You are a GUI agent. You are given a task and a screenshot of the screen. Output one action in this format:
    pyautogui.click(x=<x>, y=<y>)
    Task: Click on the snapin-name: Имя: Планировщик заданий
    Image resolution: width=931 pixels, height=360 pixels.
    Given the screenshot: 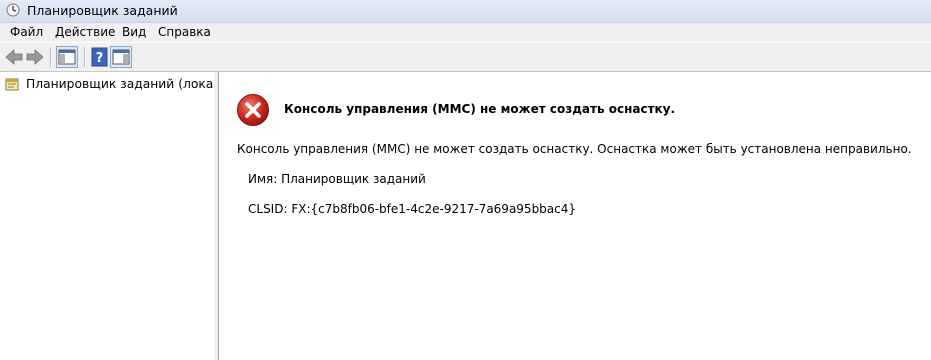 What is the action you would take?
    pyautogui.click(x=337, y=179)
    